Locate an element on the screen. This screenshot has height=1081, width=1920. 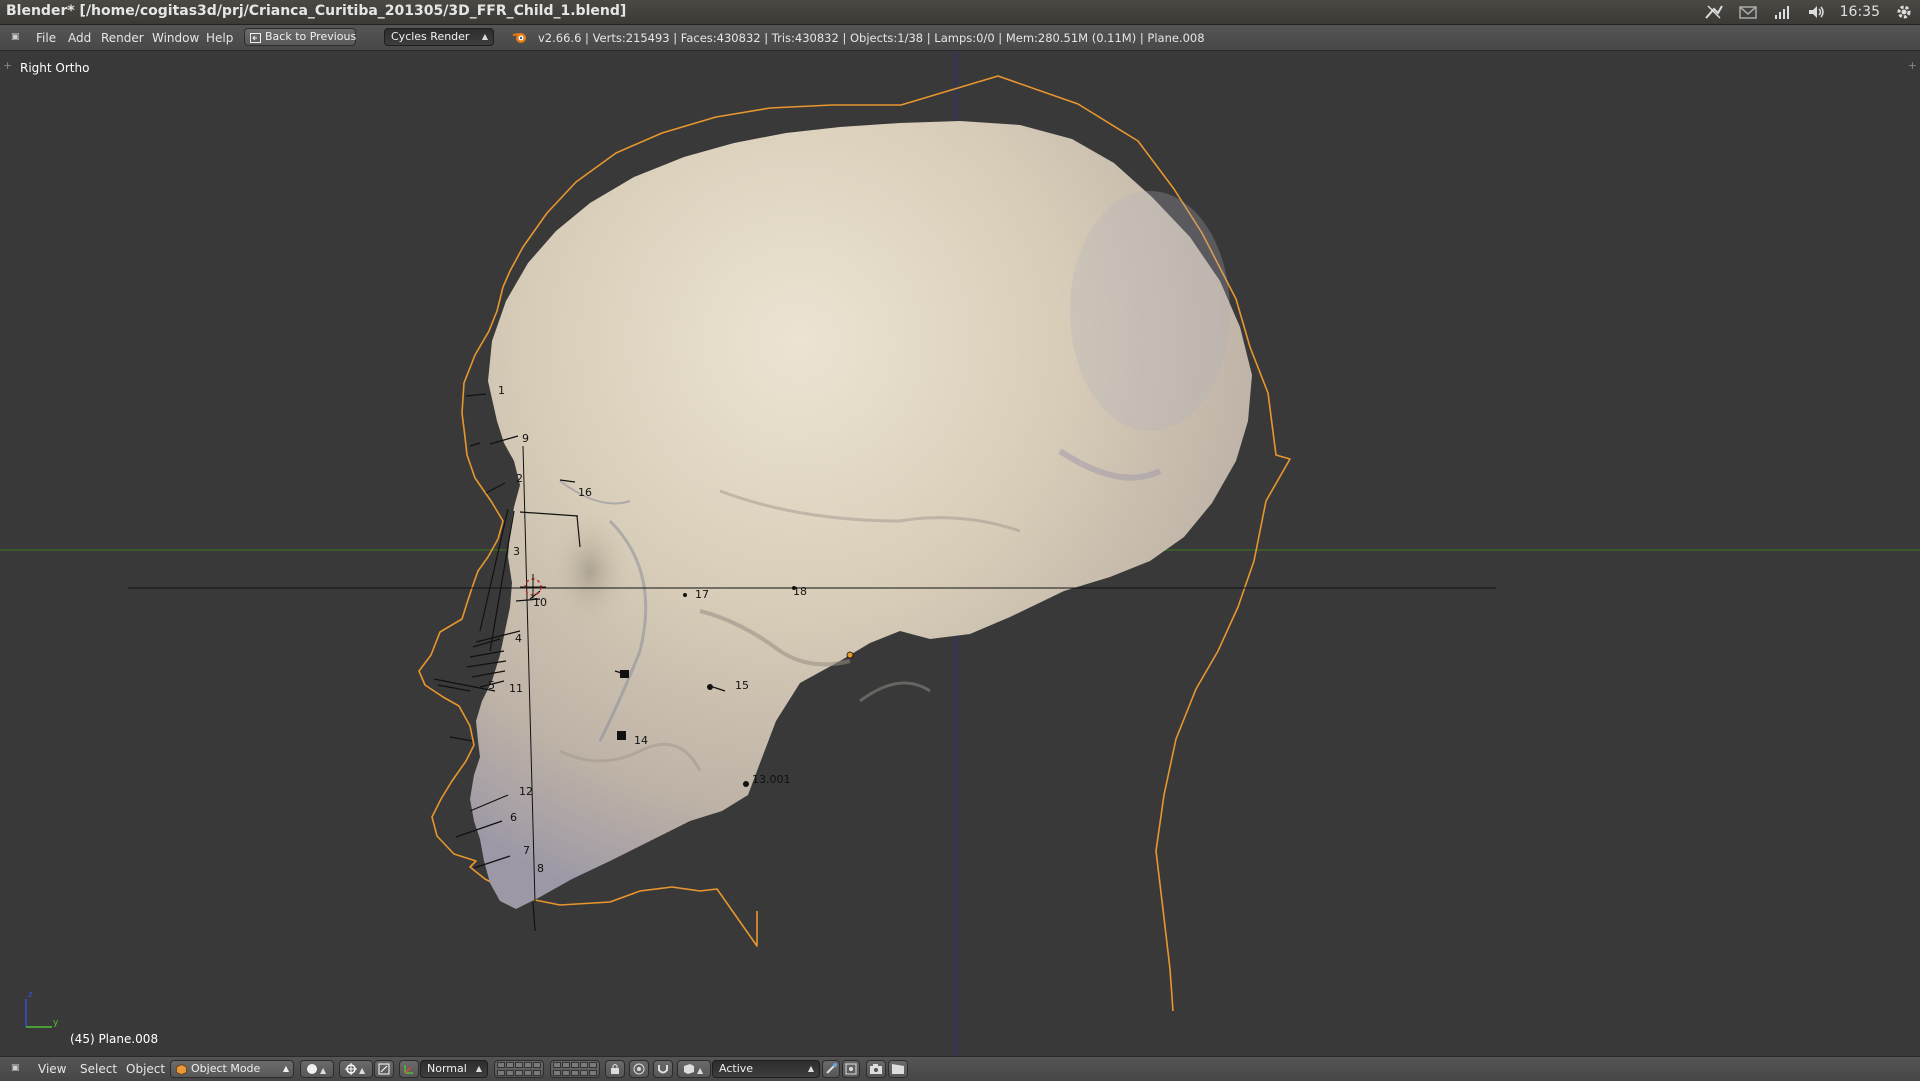
mail-icon is located at coordinates (1748, 12).